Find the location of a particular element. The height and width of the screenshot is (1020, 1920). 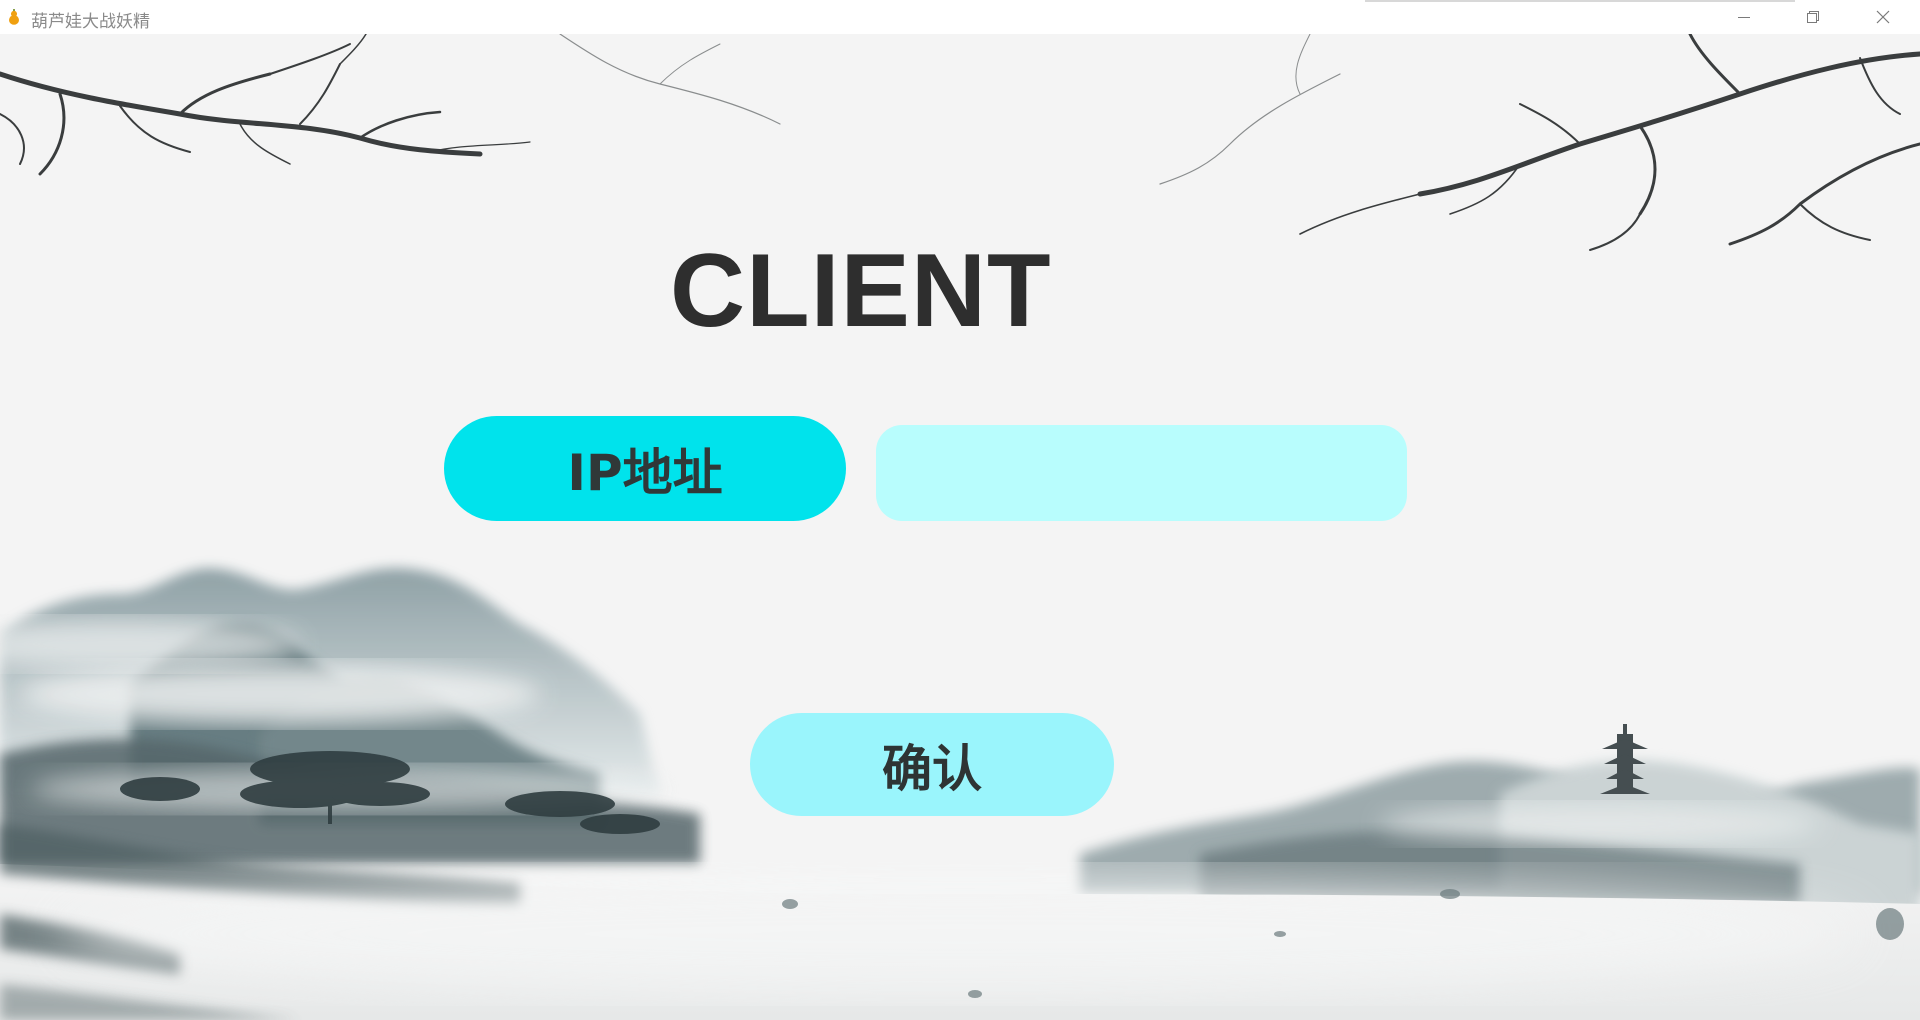

window-title: 葫芦娃大战妖精 is located at coordinates (90, 22).